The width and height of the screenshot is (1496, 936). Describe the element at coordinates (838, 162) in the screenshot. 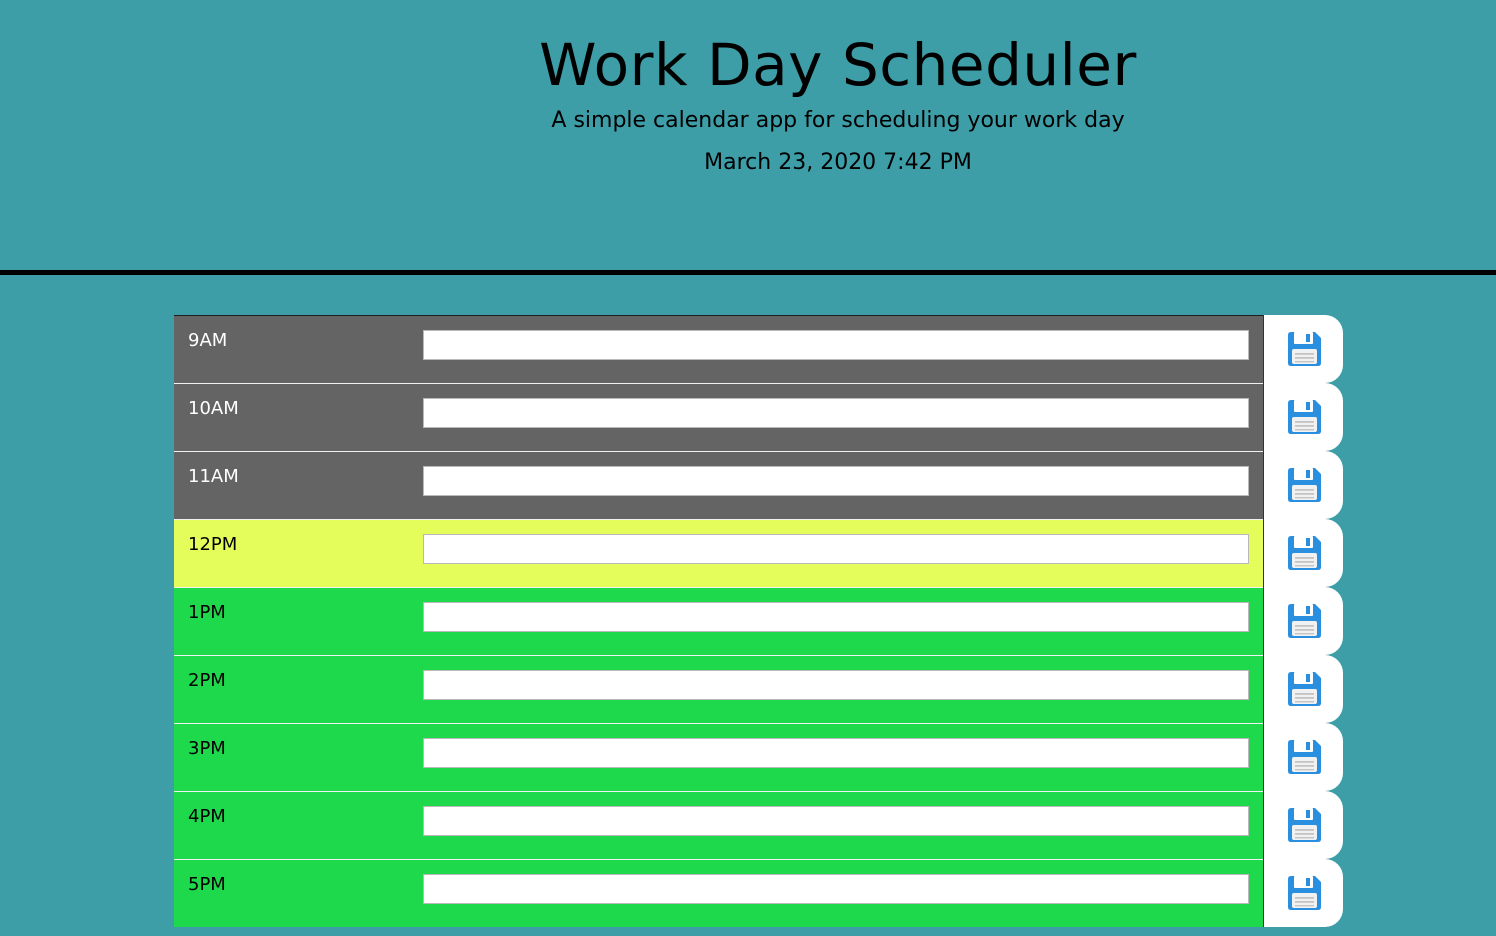

I see `current-datetime: March 23, 2020 7:42 PM` at that location.